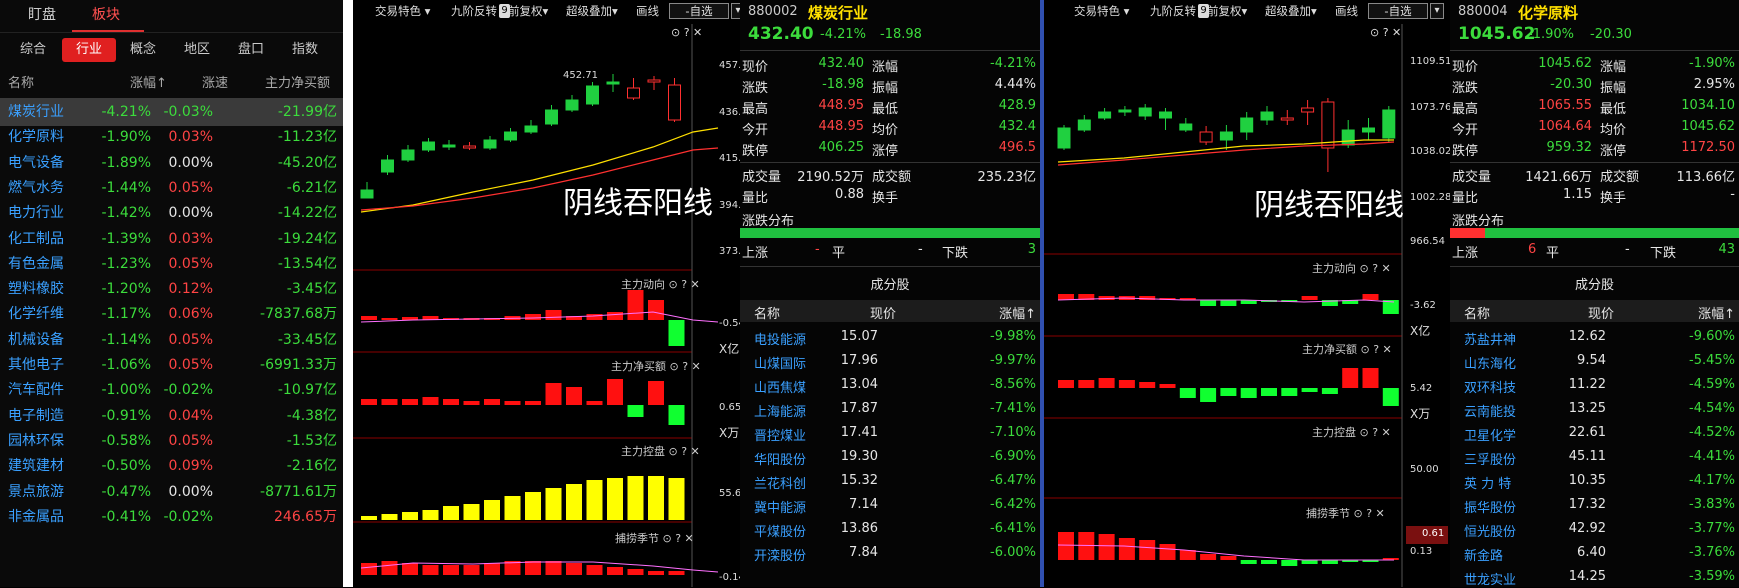 This screenshot has width=1739, height=588. What do you see at coordinates (171, 239) in the screenshot?
I see `sector-row: 化工制品 -1.39% 0.03% -19.24亿` at bounding box center [171, 239].